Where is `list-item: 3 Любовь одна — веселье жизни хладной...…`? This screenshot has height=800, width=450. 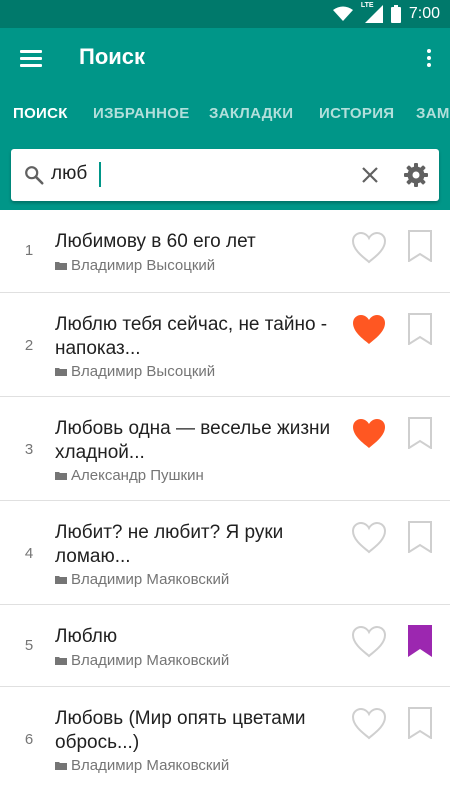
list-item: 3 Любовь одна — веселье жизни хладной...… is located at coordinates (225, 449).